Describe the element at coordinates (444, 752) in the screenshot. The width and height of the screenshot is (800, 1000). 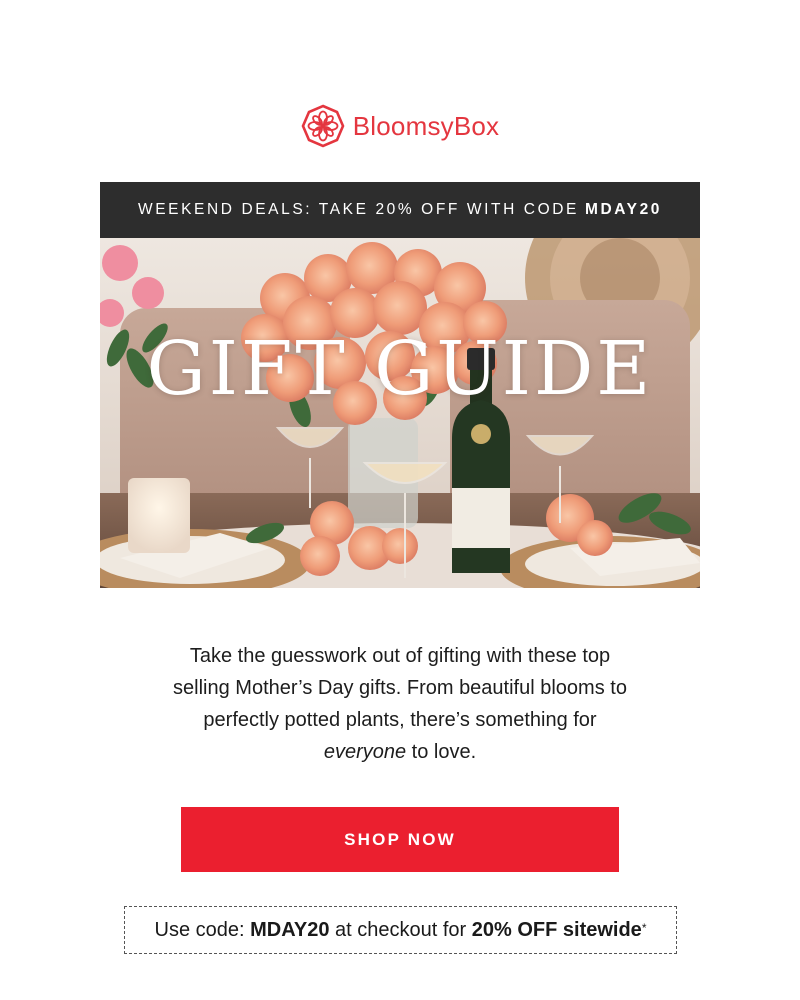
I see `intro-text-end: to love.` at that location.